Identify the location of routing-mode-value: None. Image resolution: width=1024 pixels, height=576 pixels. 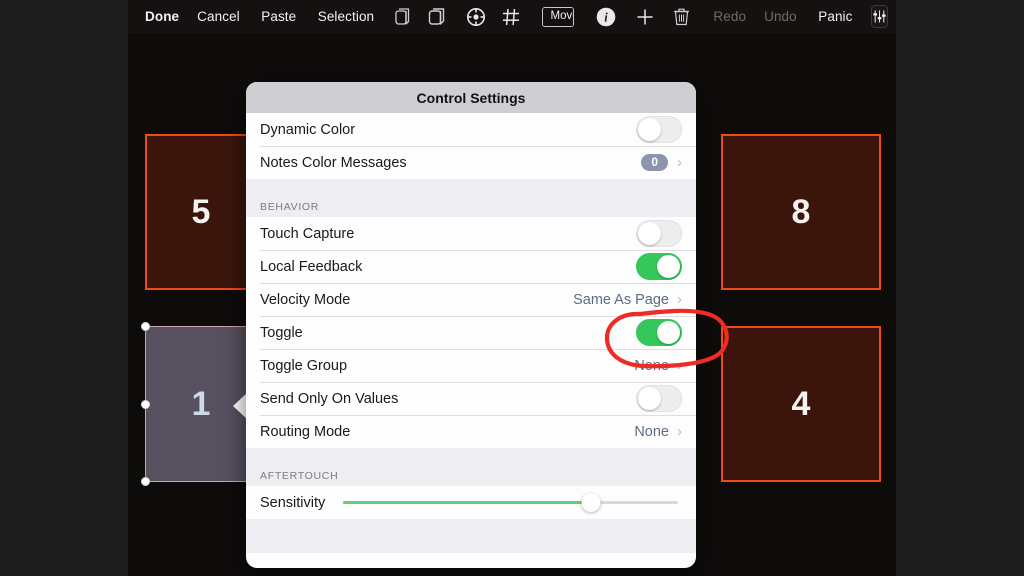
(651, 431).